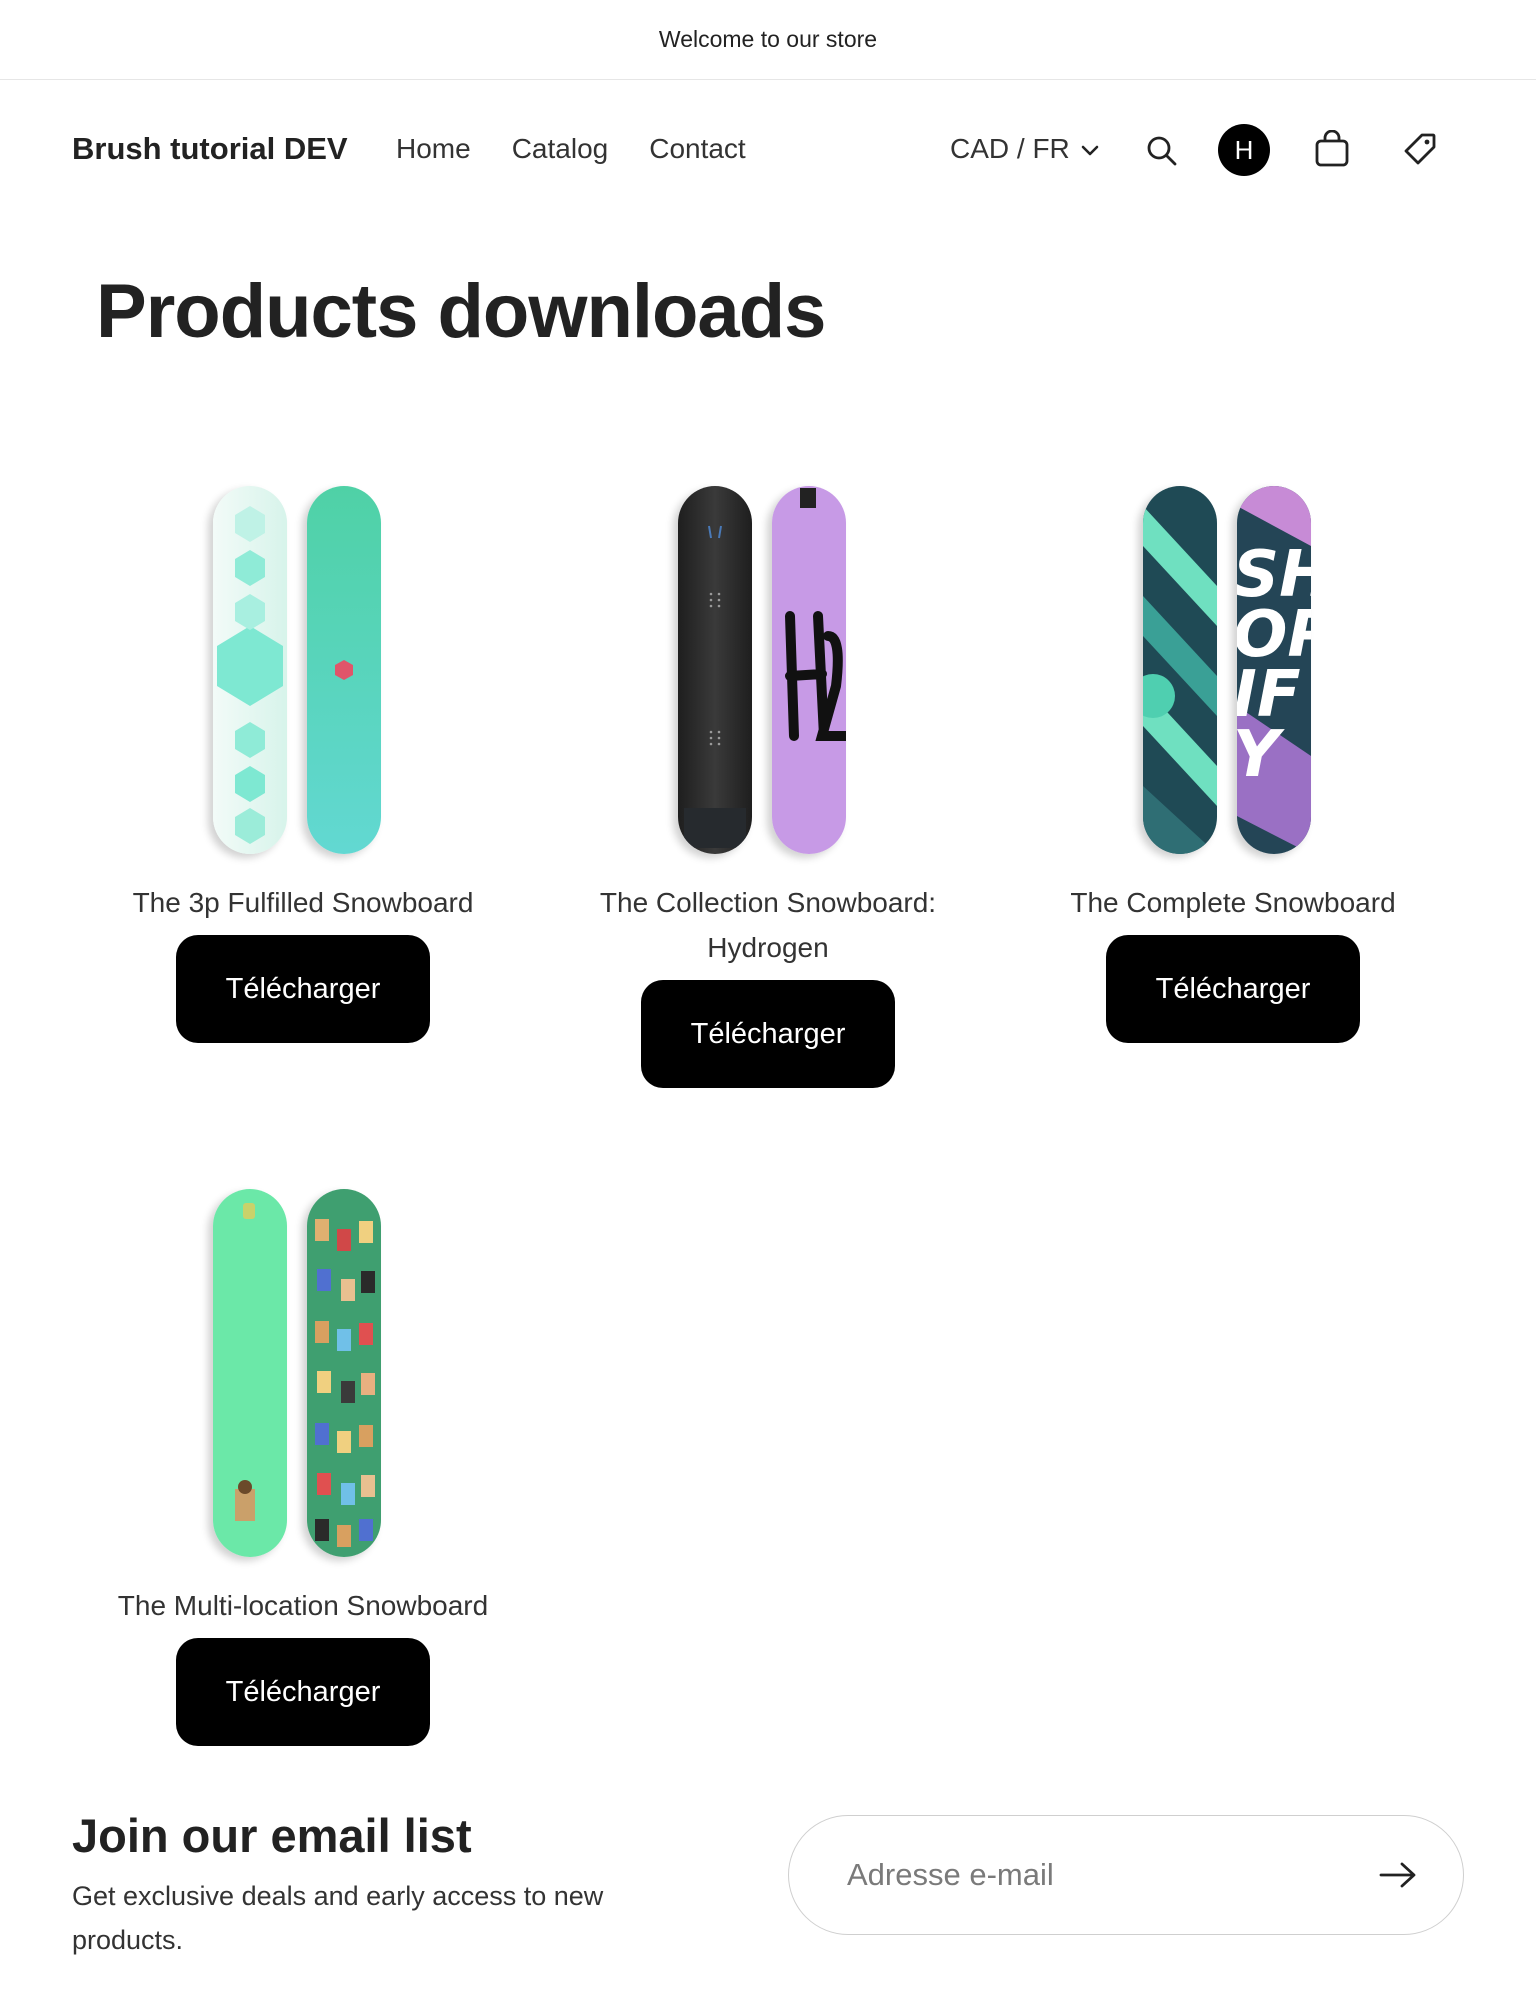 The width and height of the screenshot is (1536, 2016). I want to click on email-input, so click(1110, 1875).